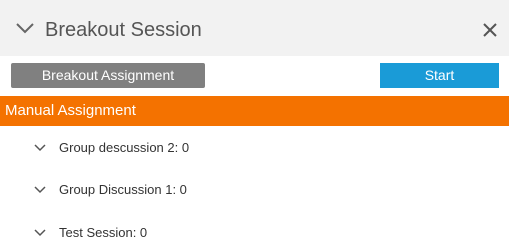 This screenshot has height=251, width=509. Describe the element at coordinates (123, 30) in the screenshot. I see `panel-title: Breakout Session` at that location.